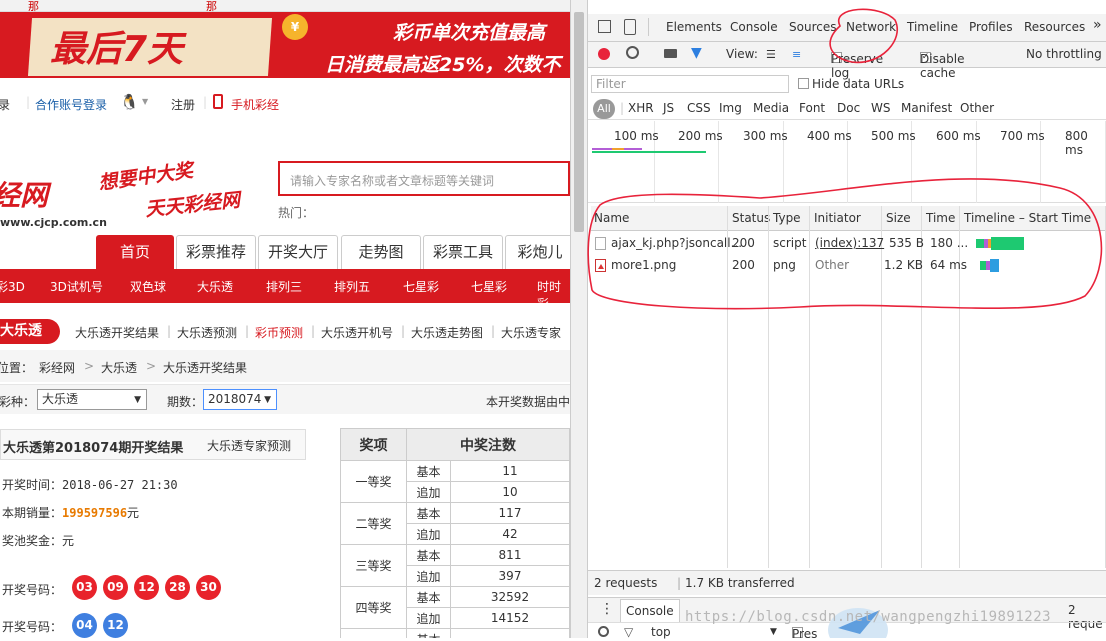 Image resolution: width=1106 pixels, height=641 pixels. Describe the element at coordinates (285, 39) in the screenshot. I see `promo-banner: 那 那 最后7天 ¥ 彩币单次充值最高 日消费最高返25%，次数不` at that location.